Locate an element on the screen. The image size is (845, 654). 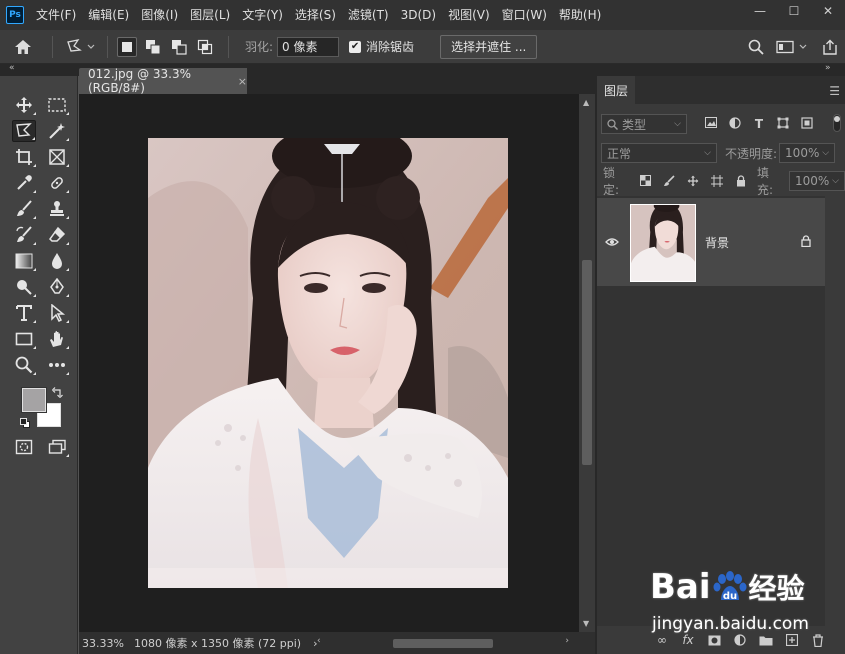
stamp-icon is located at coordinates (57, 208).